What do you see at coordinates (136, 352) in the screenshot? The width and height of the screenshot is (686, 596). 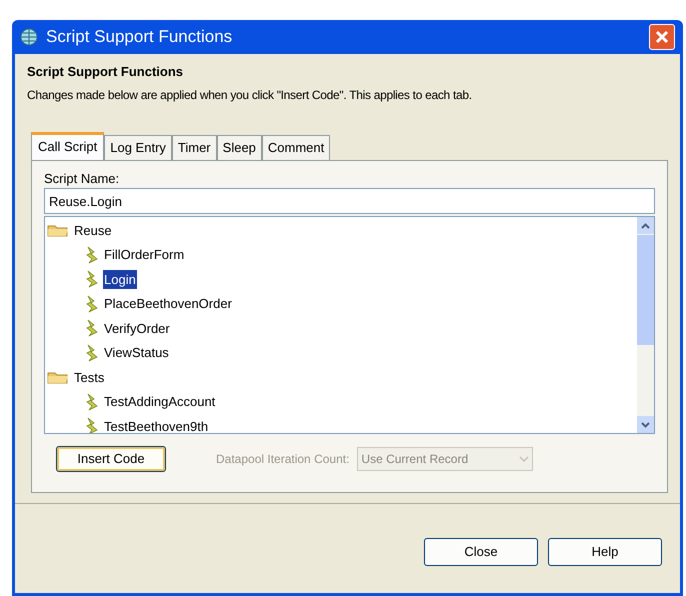 I see `tree-item: ViewStatus` at bounding box center [136, 352].